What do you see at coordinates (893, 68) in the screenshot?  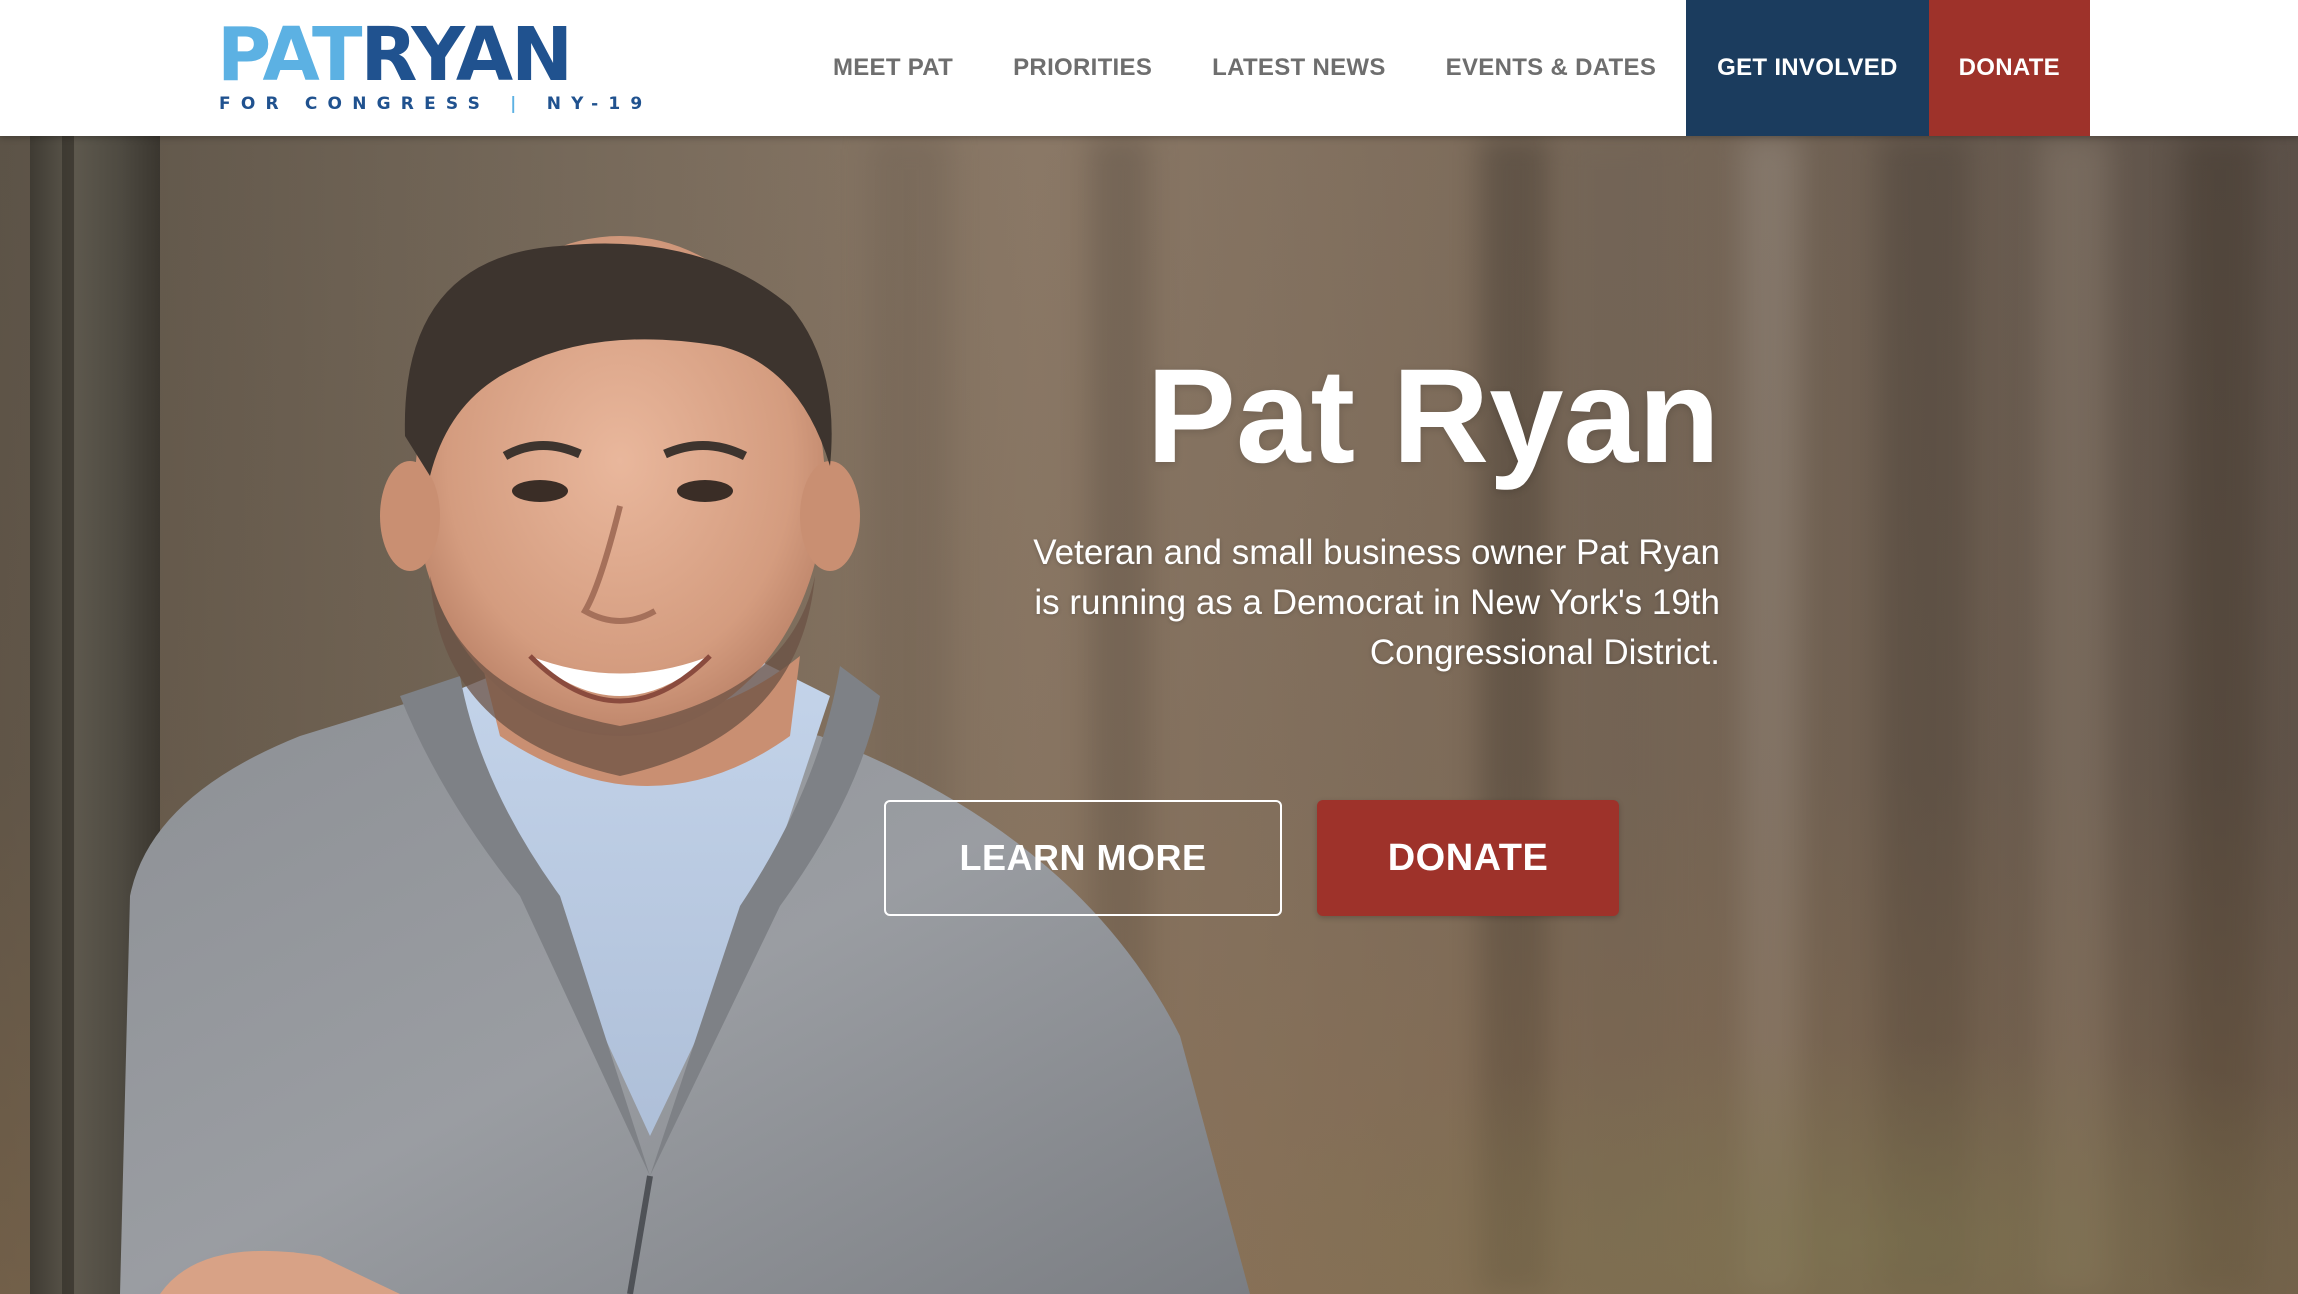 I see `nav-meet-pat: MEET PAT` at bounding box center [893, 68].